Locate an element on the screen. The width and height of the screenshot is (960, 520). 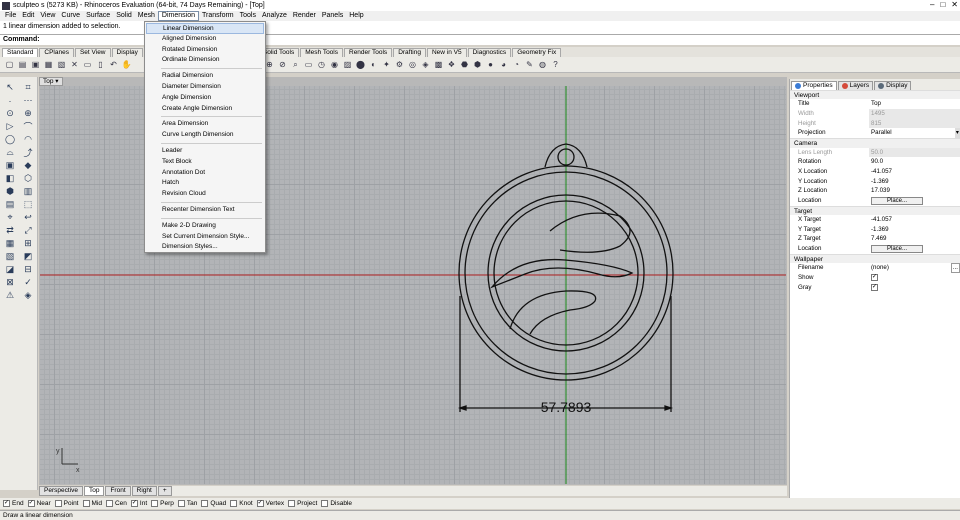
panel-tab-properties: Properties is located at coordinates (814, 85).